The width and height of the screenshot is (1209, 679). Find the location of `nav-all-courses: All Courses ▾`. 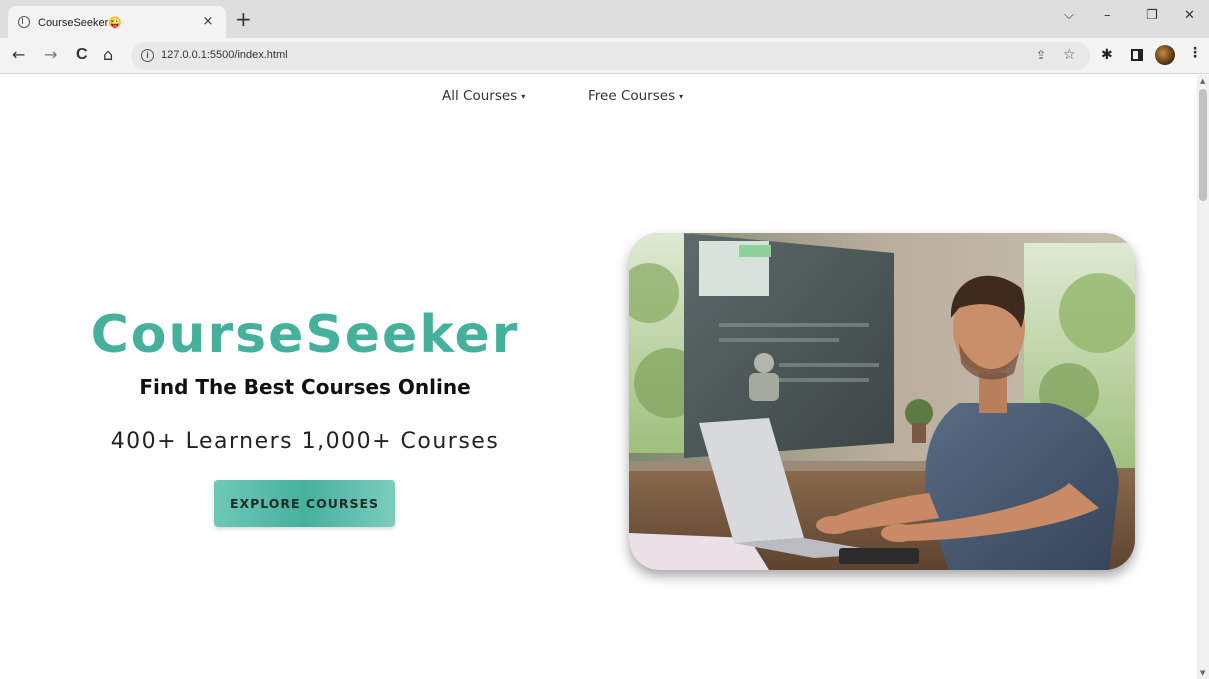

nav-all-courses: All Courses ▾ is located at coordinates (483, 96).